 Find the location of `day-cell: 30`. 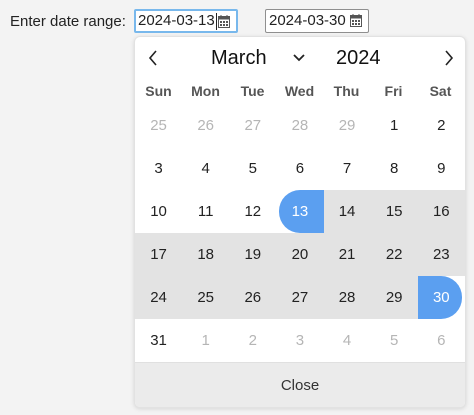

day-cell: 30 is located at coordinates (441, 297).